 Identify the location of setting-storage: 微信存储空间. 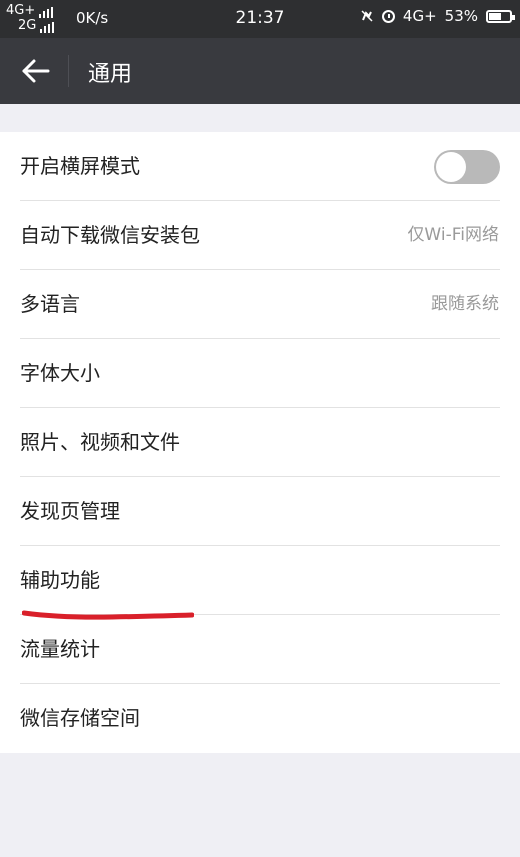
(260, 718).